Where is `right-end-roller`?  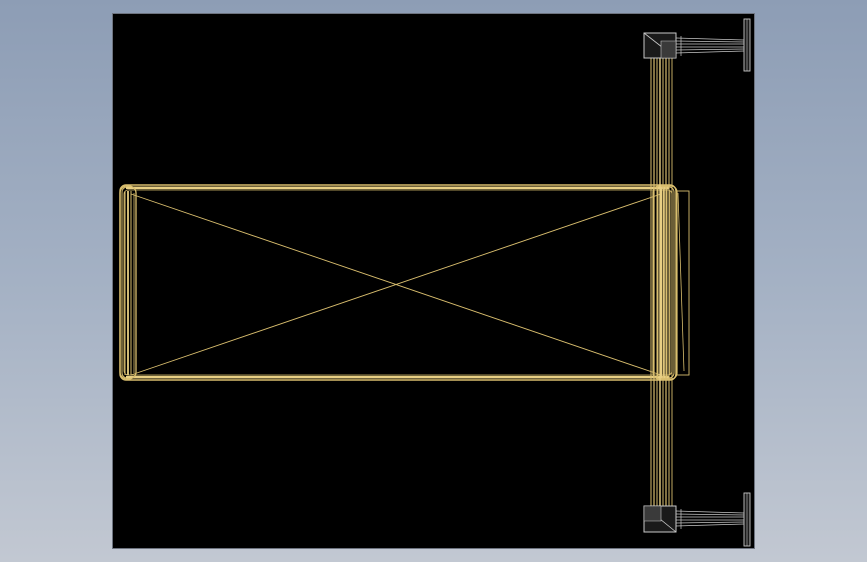
right-end-roller is located at coordinates (671, 282).